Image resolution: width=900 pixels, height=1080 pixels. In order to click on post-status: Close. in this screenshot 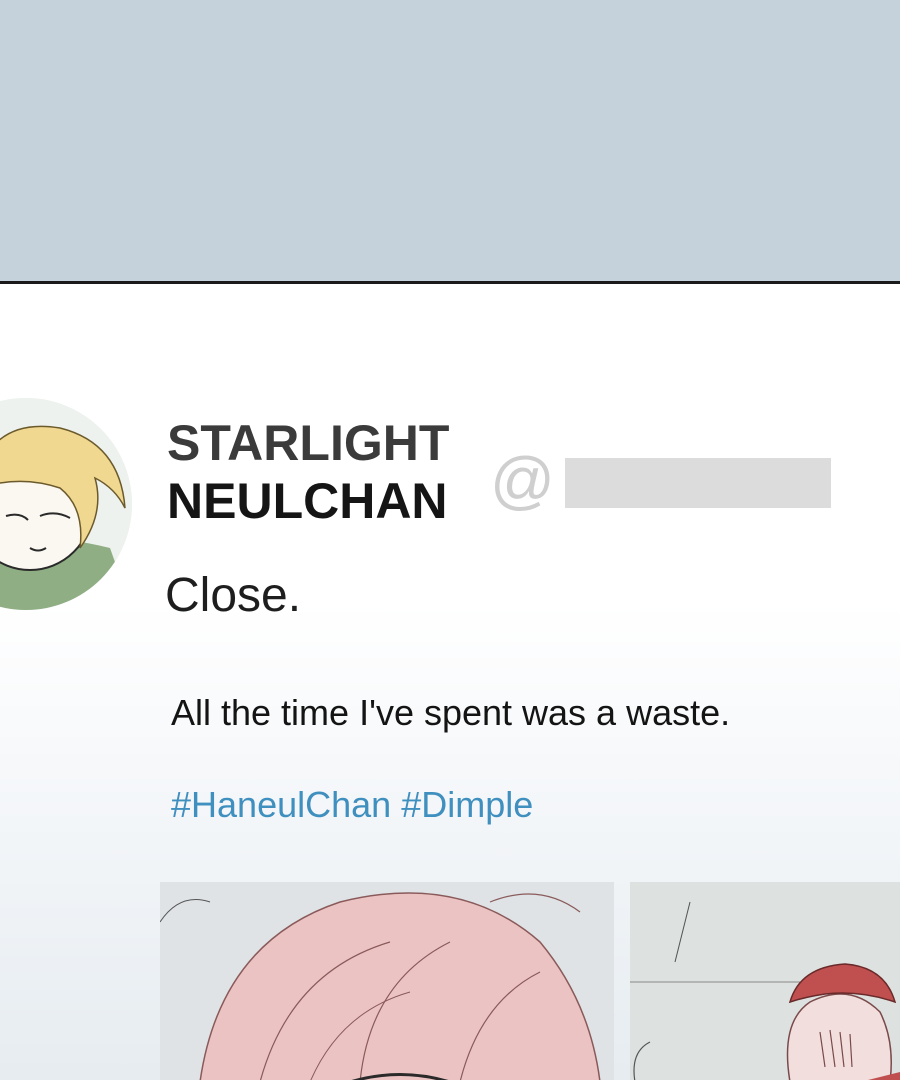, I will do `click(233, 595)`.